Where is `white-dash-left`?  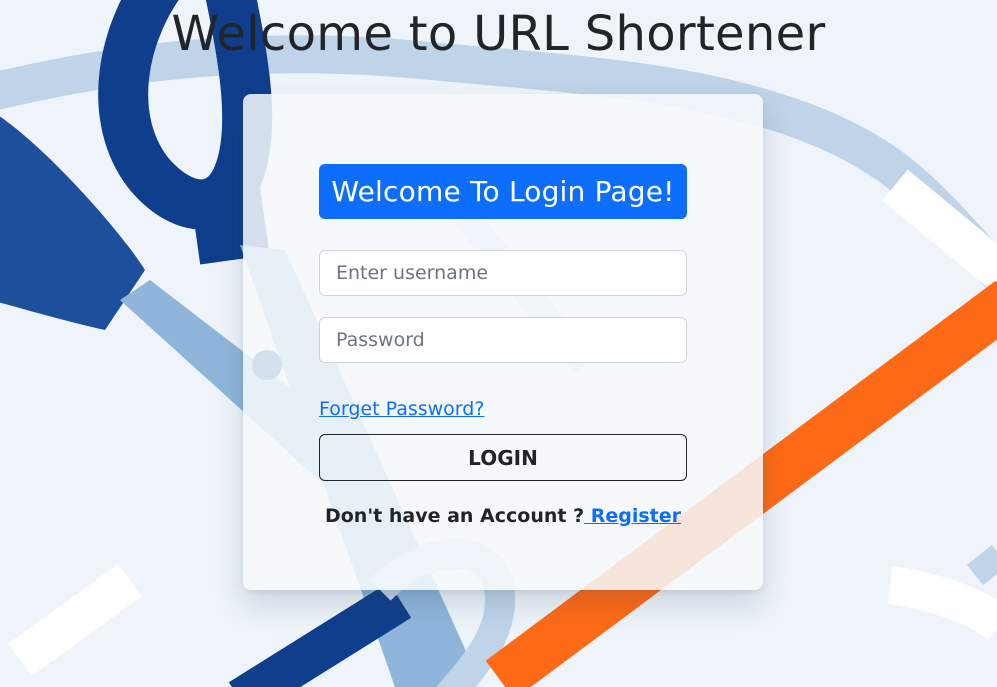 white-dash-left is located at coordinates (75, 620).